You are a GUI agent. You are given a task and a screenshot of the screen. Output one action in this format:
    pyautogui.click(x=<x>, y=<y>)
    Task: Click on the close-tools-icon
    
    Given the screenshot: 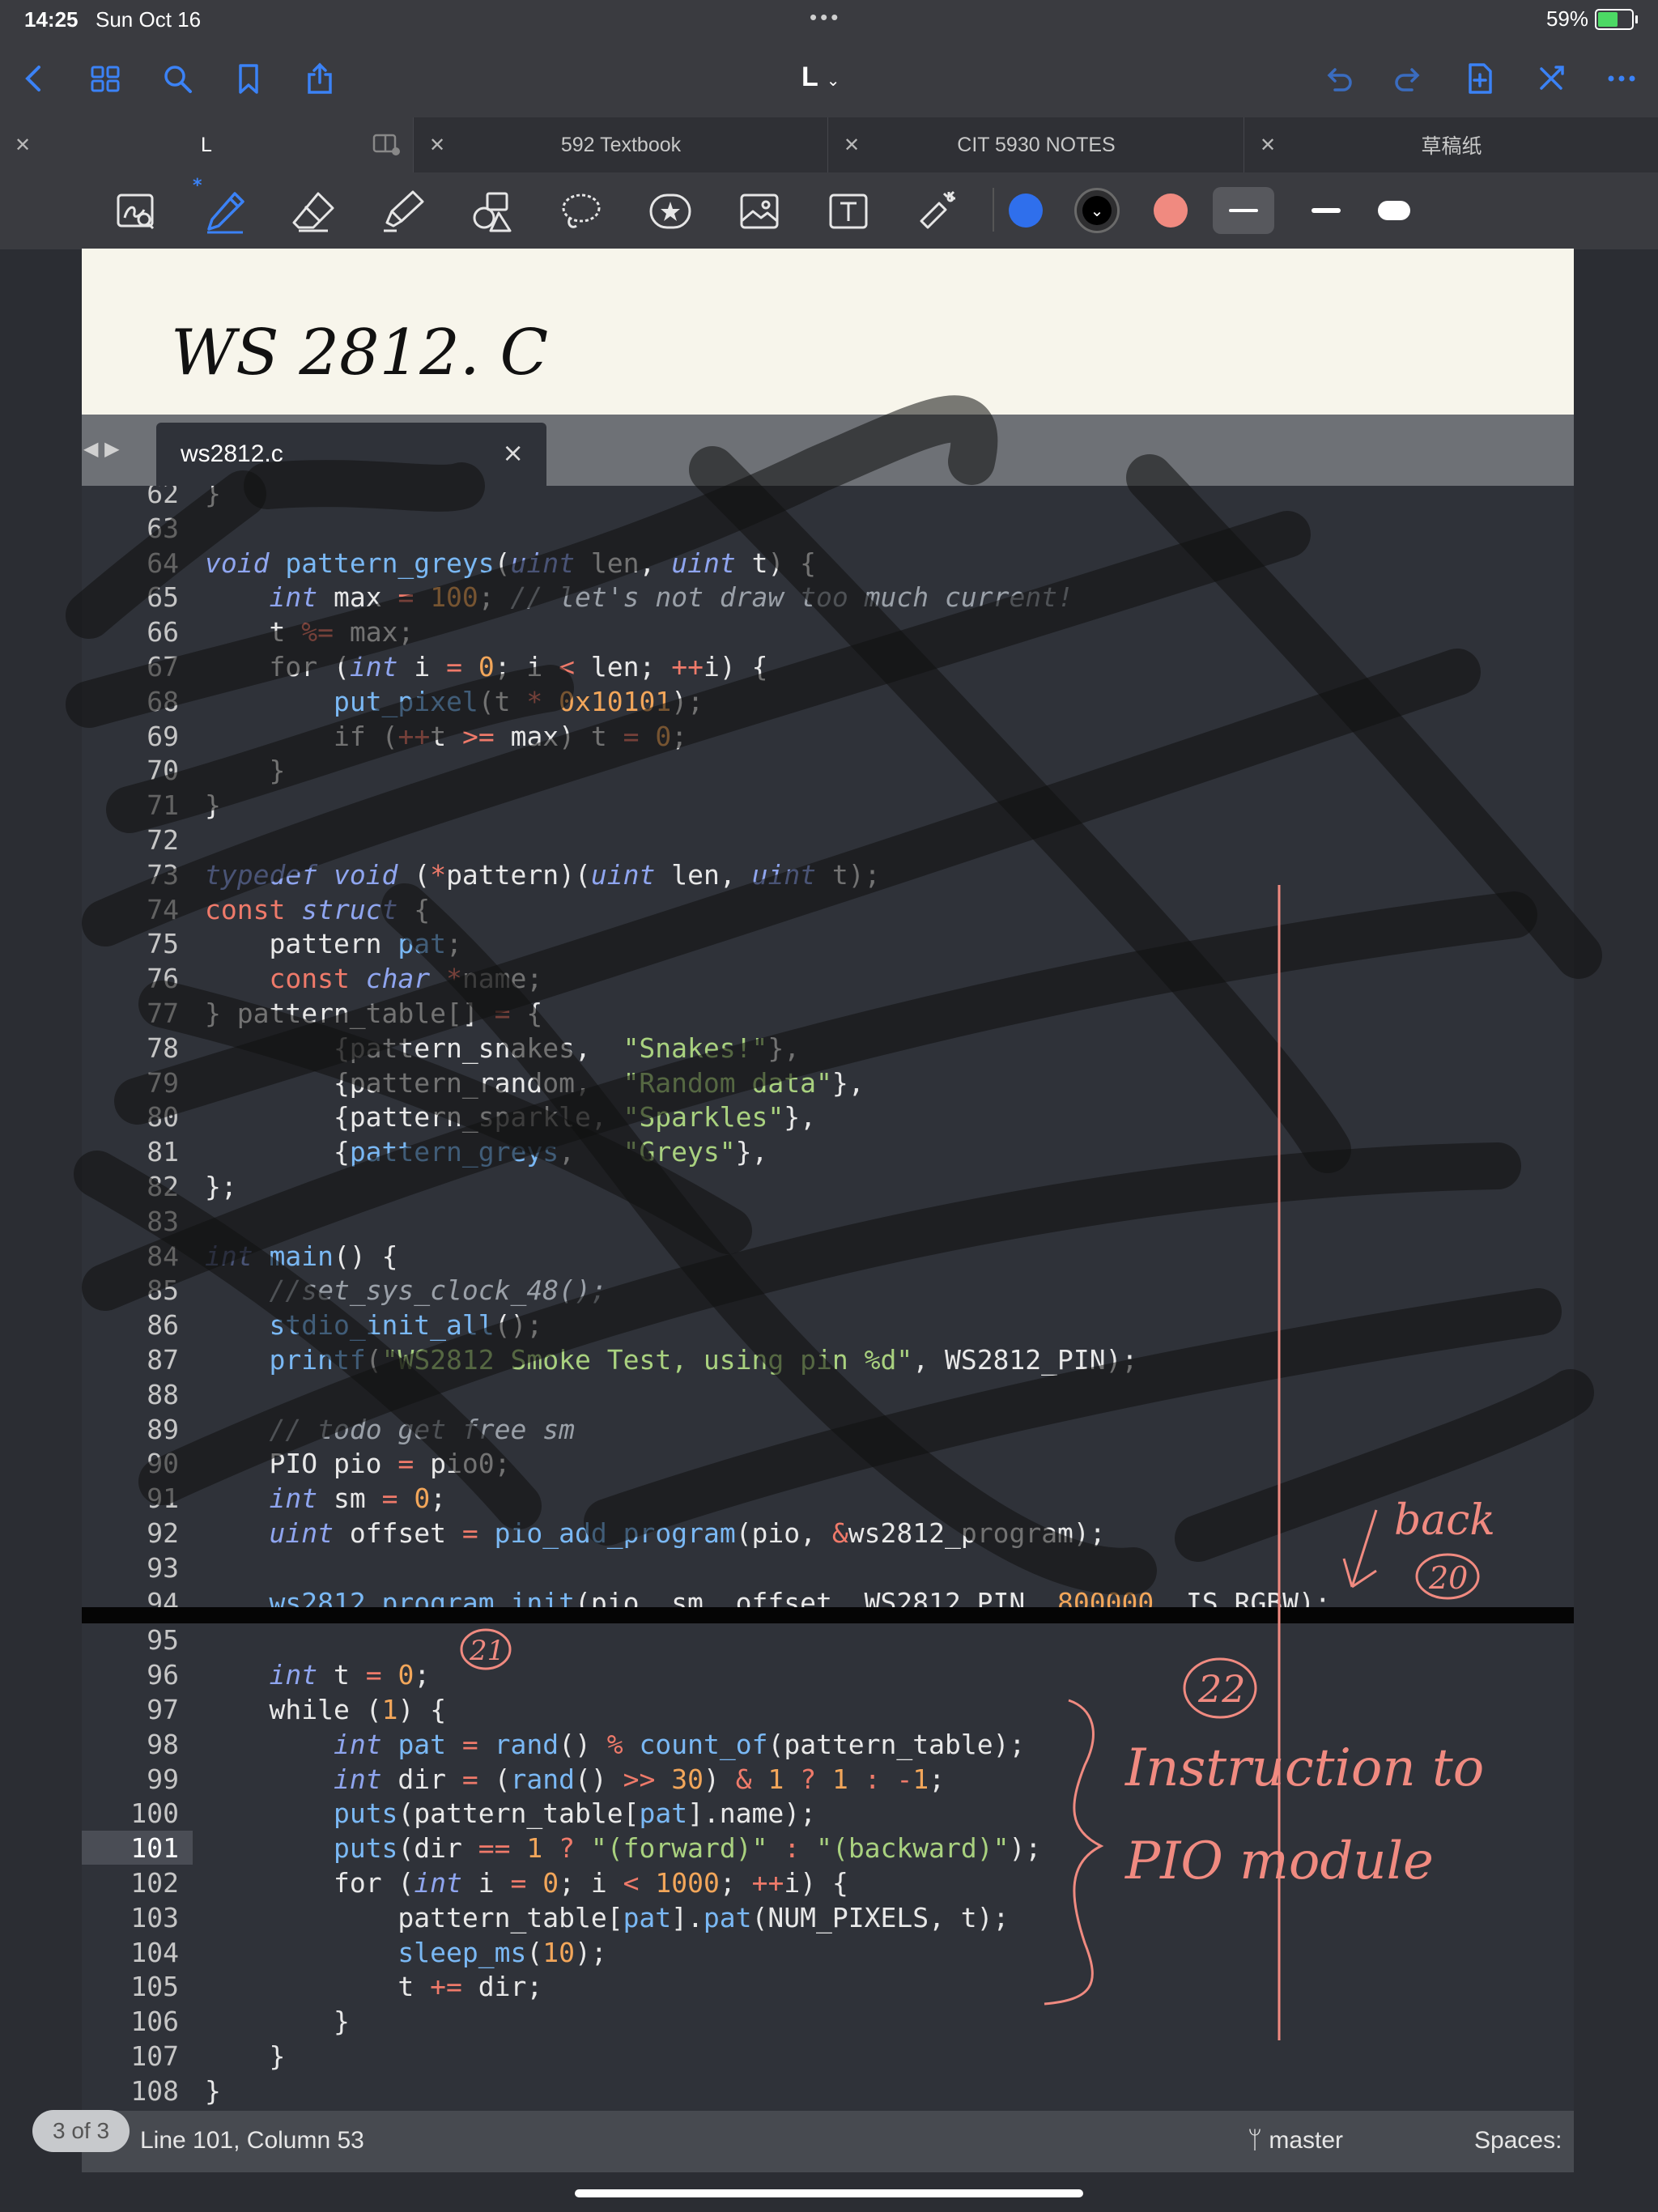 What is the action you would take?
    pyautogui.click(x=1551, y=78)
    